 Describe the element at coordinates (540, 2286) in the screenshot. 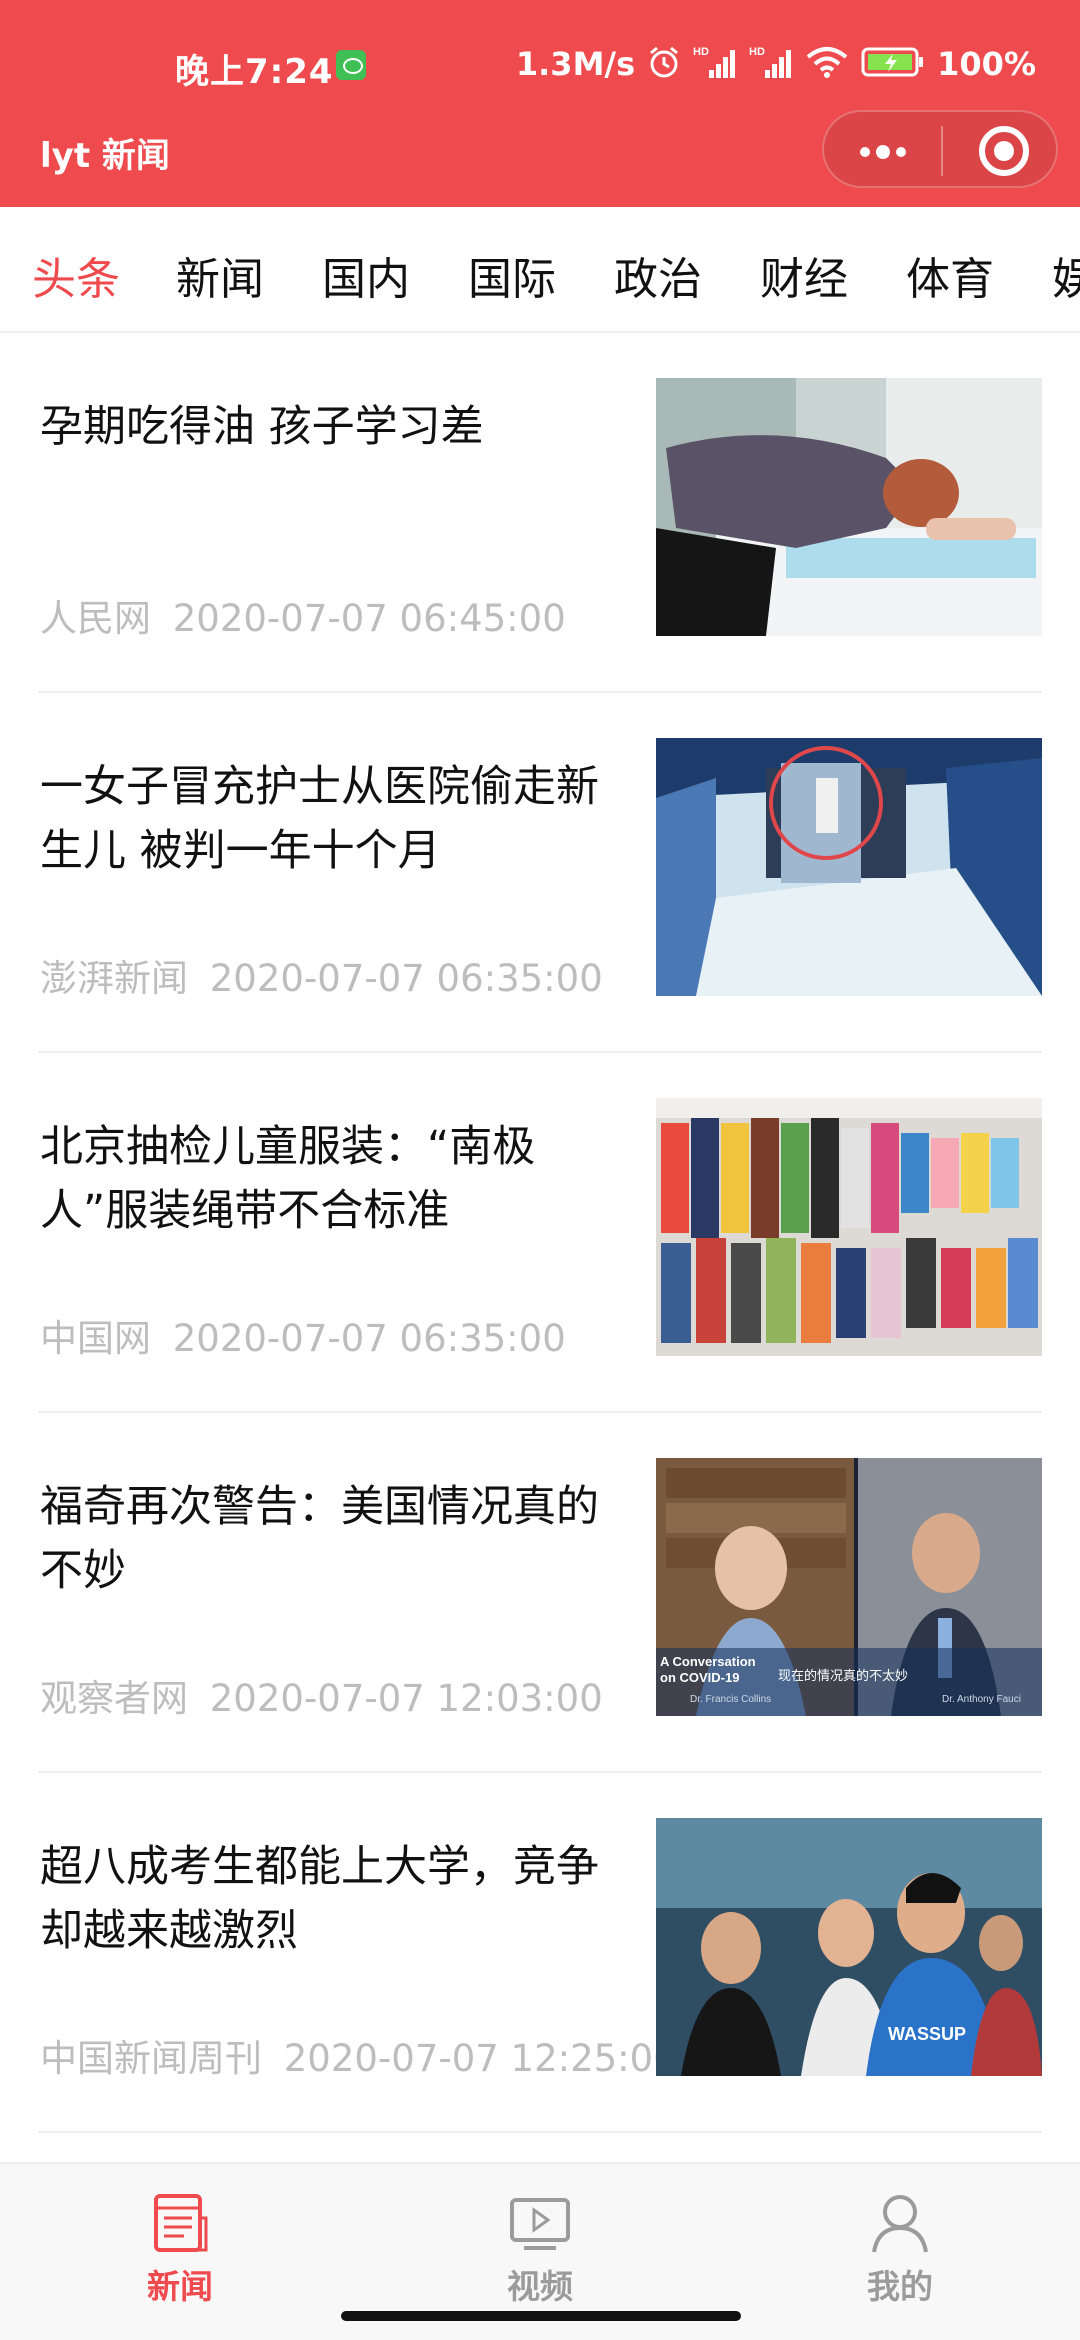

I see `nav-video-label: 视频` at that location.